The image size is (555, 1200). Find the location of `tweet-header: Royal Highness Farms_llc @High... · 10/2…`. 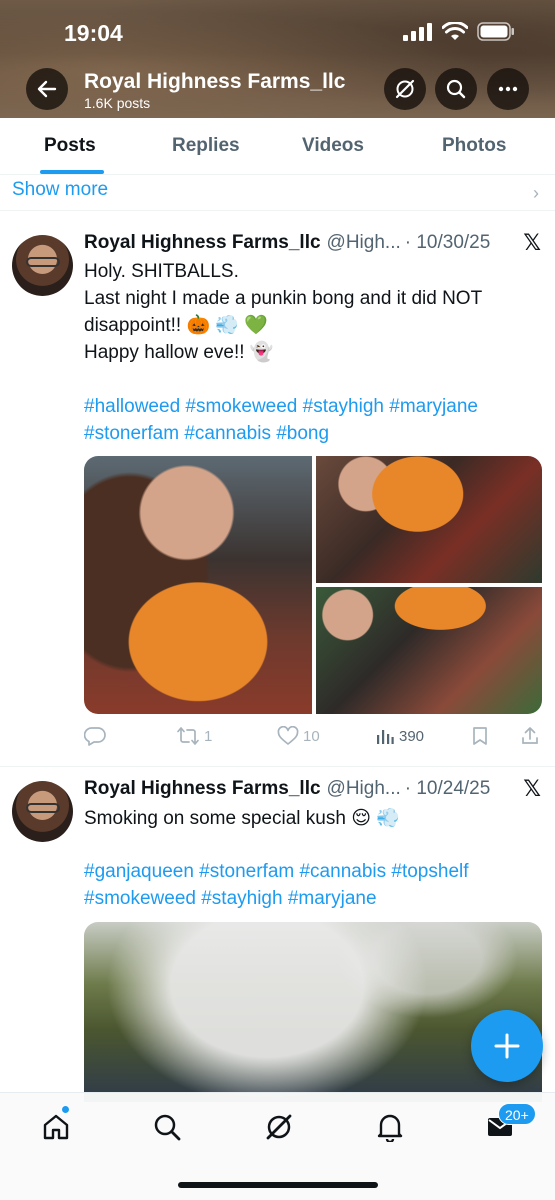

tweet-header: Royal Highness Farms_llc @High... · 10/2… is located at coordinates (287, 789).